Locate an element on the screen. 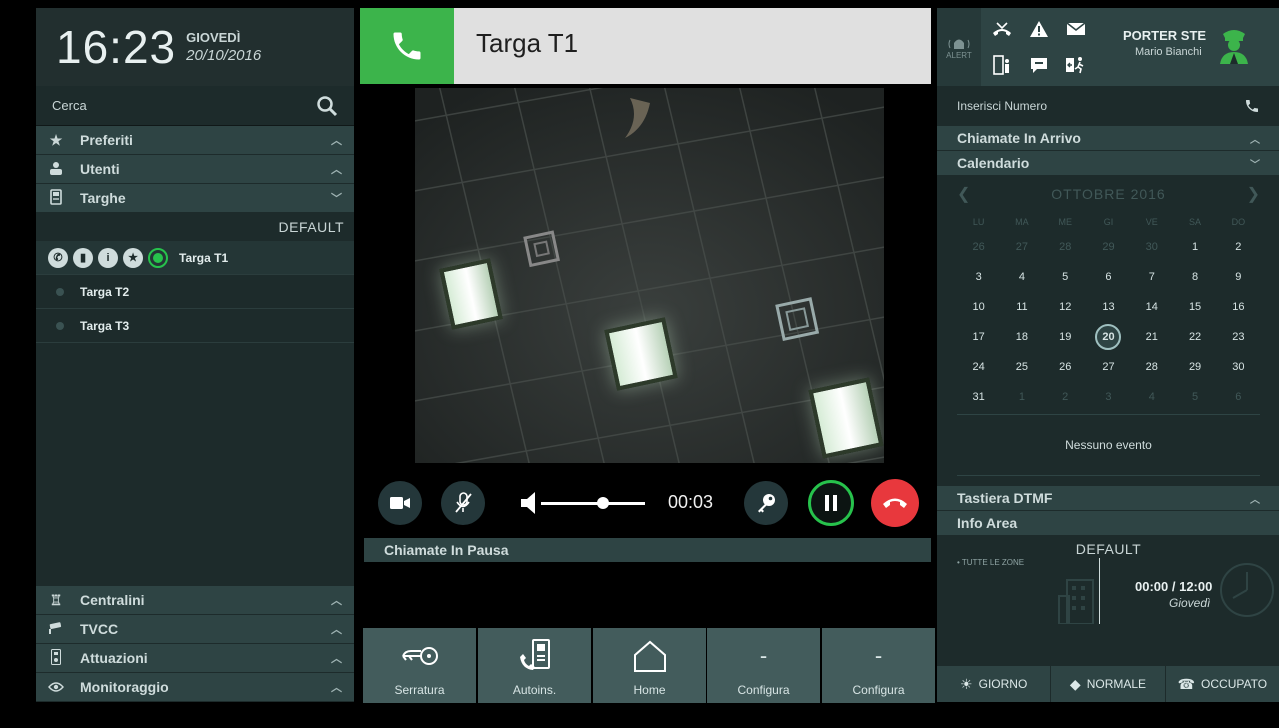 The image size is (1279, 728). section-centralini: ♖ Centralini ︿ is located at coordinates (195, 600).